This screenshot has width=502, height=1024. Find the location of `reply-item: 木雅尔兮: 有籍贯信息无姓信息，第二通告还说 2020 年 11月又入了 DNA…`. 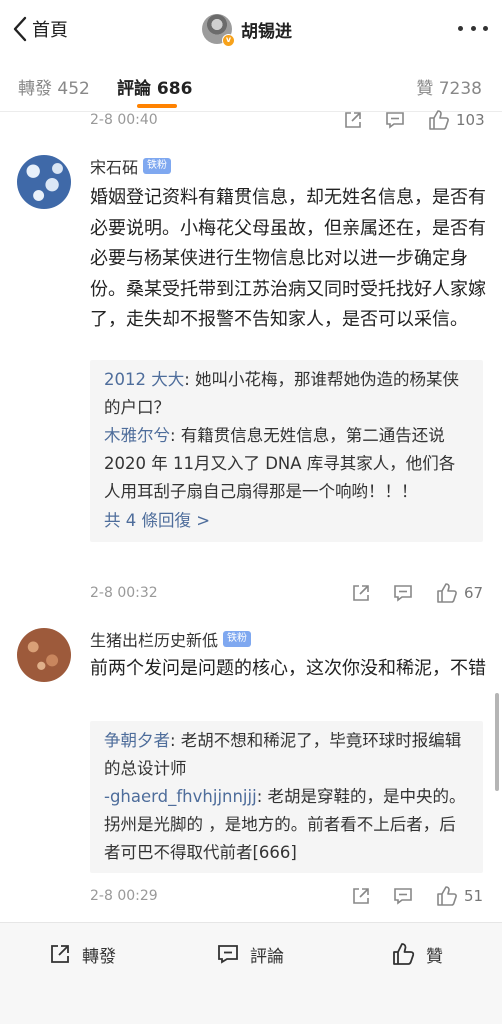

reply-item: 木雅尔兮: 有籍贯信息无姓信息，第二通告还说 2020 年 11月又入了 DNA… is located at coordinates (286, 464).